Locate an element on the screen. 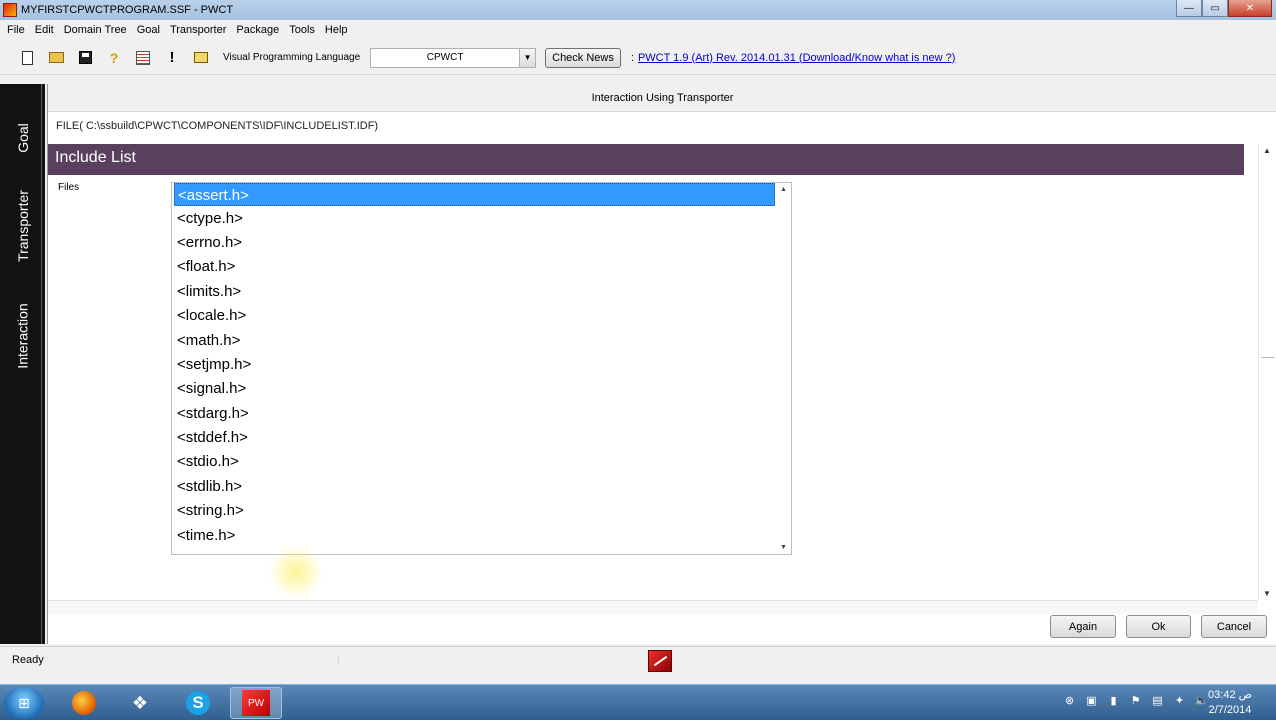  list-item: <setjmp.h> is located at coordinates (474, 364).